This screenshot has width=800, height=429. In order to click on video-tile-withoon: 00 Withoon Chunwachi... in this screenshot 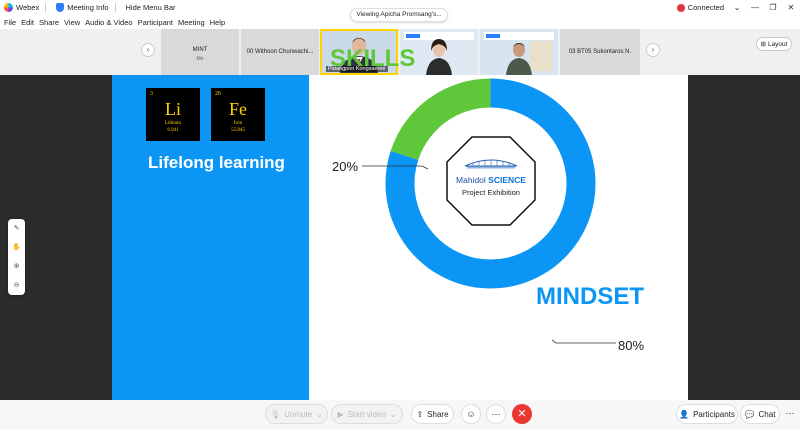, I will do `click(280, 52)`.